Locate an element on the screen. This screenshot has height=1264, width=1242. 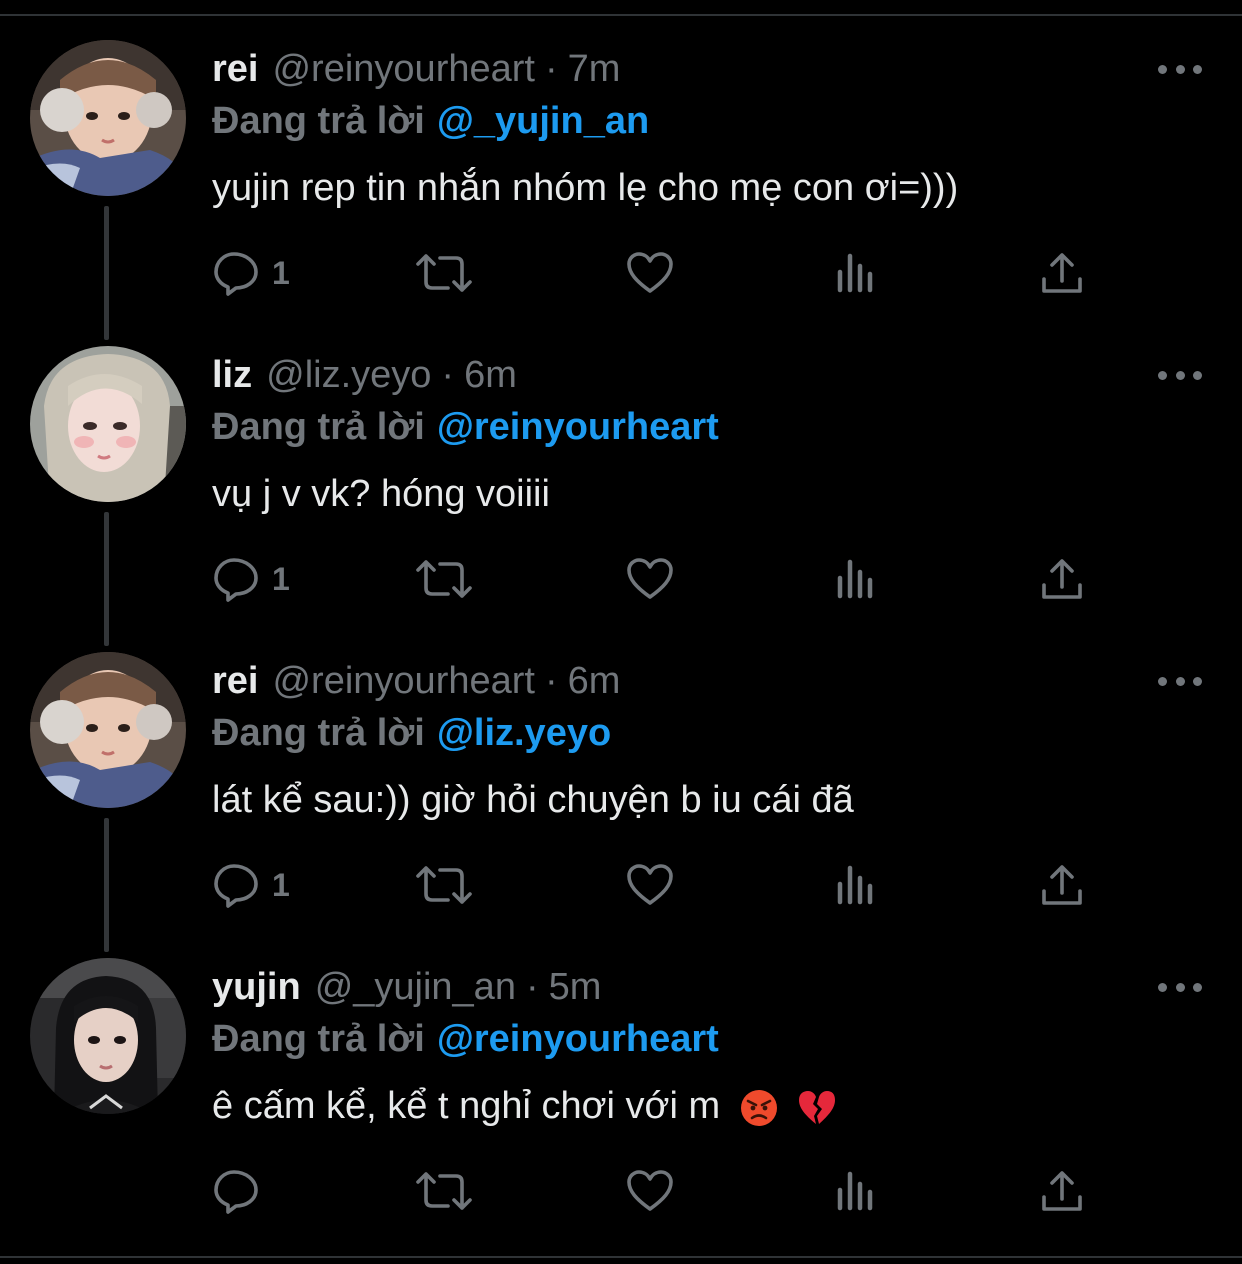
tweet-header: rei @reinyourheart · 6m is located at coordinates (416, 681).